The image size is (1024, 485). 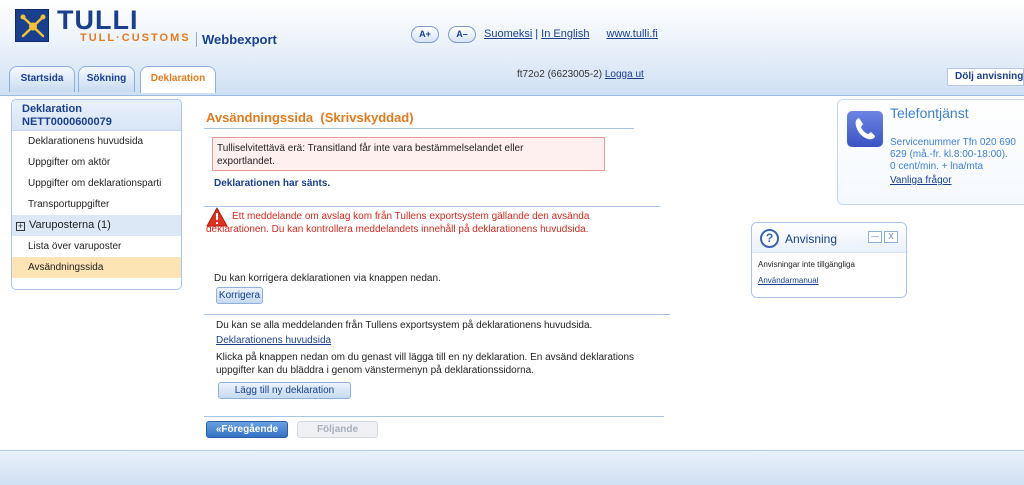 What do you see at coordinates (20, 226) in the screenshot?
I see `expand-icon: +` at bounding box center [20, 226].